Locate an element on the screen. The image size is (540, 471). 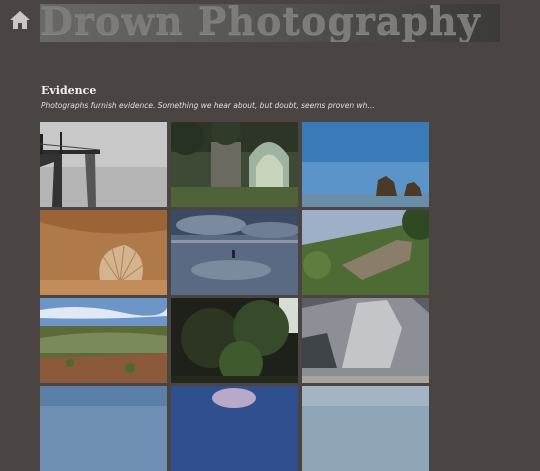
sea-stacks-image is located at coordinates (365, 164).